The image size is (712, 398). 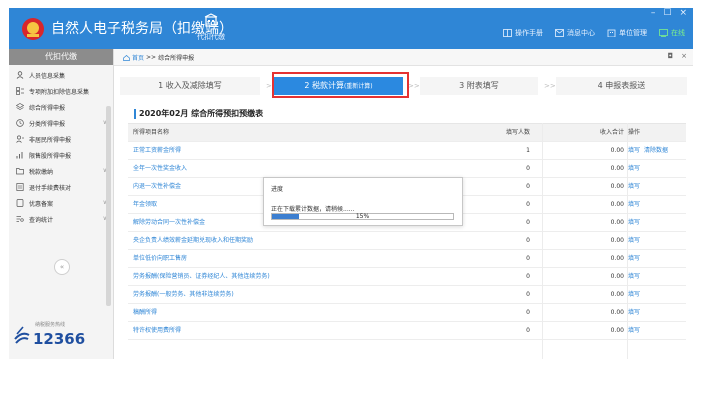 I want to click on sidebar-item-label: 人员信息采集, so click(x=47, y=76).